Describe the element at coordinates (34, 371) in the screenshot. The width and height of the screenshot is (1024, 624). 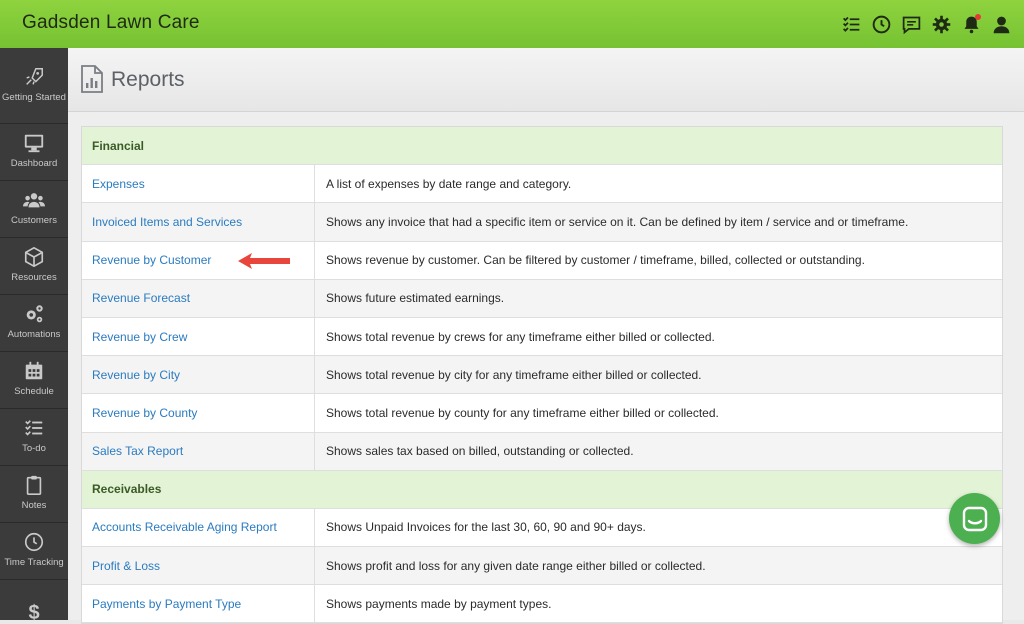
I see `calendar-icon` at that location.